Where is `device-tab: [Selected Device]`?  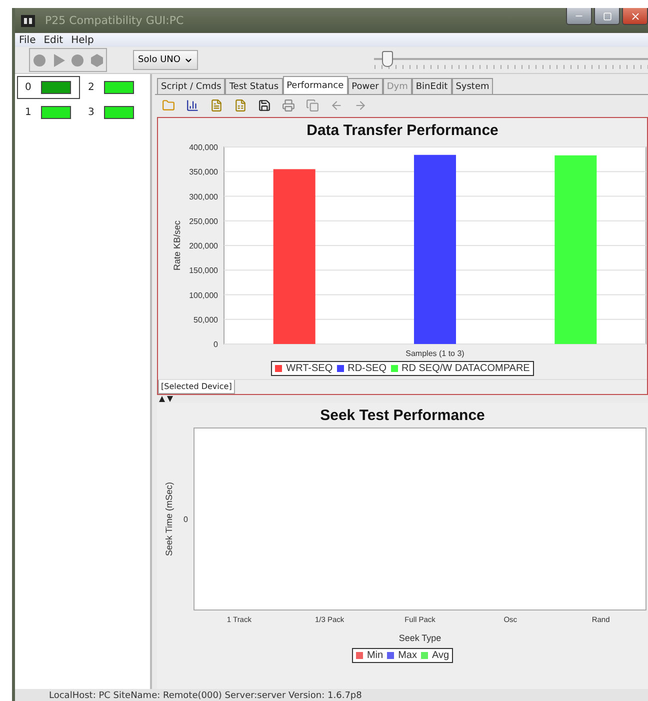 device-tab: [Selected Device] is located at coordinates (196, 387).